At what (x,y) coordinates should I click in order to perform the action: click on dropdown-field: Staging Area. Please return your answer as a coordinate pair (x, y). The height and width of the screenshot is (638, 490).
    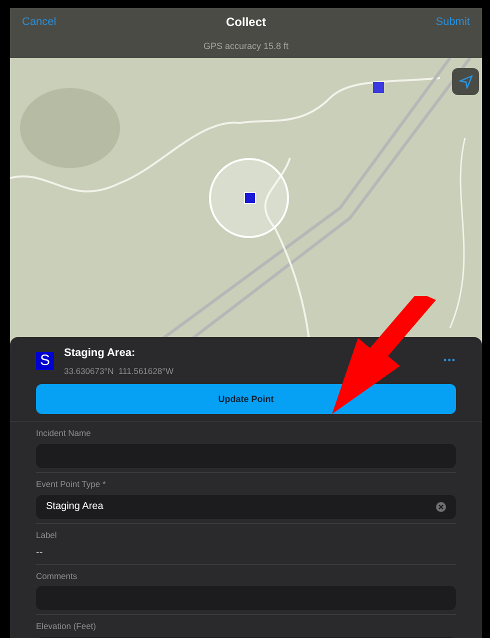
    Looking at the image, I should click on (246, 506).